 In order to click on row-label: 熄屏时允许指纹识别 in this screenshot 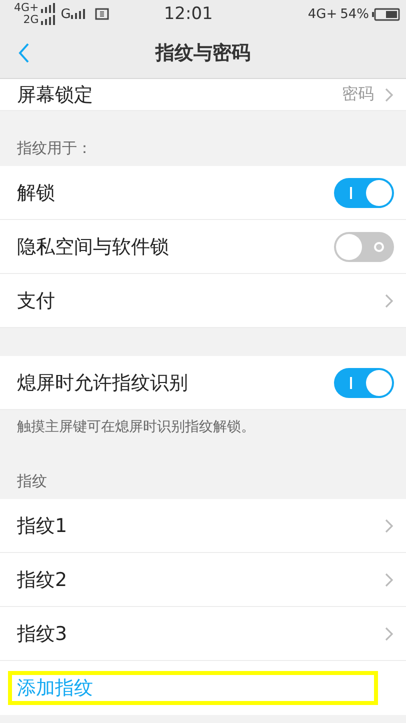, I will do `click(103, 383)`.